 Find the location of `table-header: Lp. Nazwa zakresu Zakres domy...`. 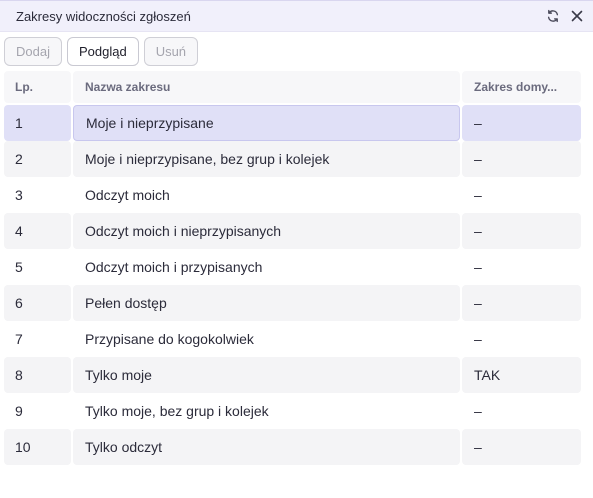

table-header: Lp. Nazwa zakresu Zakres domy... is located at coordinates (292, 87).